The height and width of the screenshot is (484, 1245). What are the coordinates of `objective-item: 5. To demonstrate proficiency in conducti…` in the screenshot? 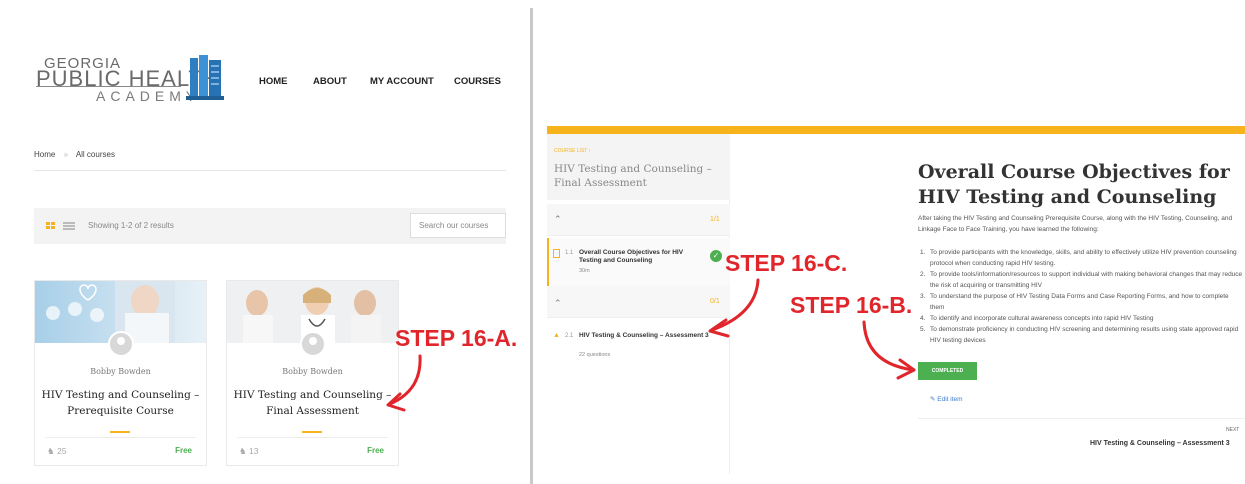 It's located at (1079, 335).